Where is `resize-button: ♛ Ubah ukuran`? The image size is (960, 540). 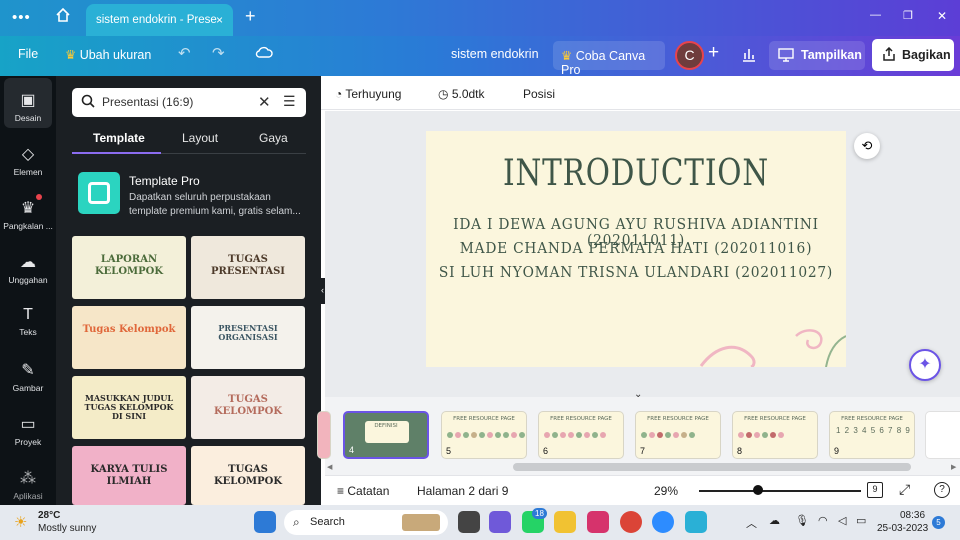
resize-button: ♛ Ubah ukuran is located at coordinates (108, 54).